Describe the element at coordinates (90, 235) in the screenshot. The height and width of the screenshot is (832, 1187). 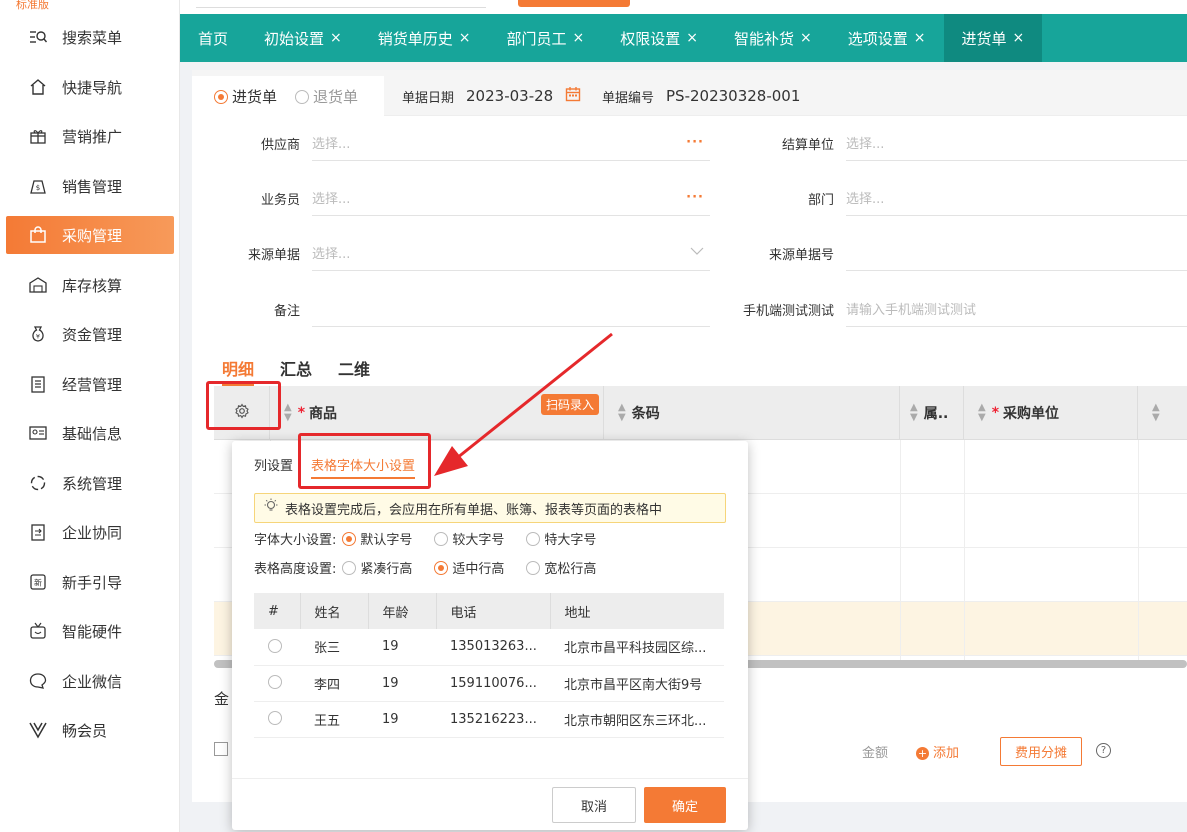
I see `sidebar-item: 采购管理` at that location.